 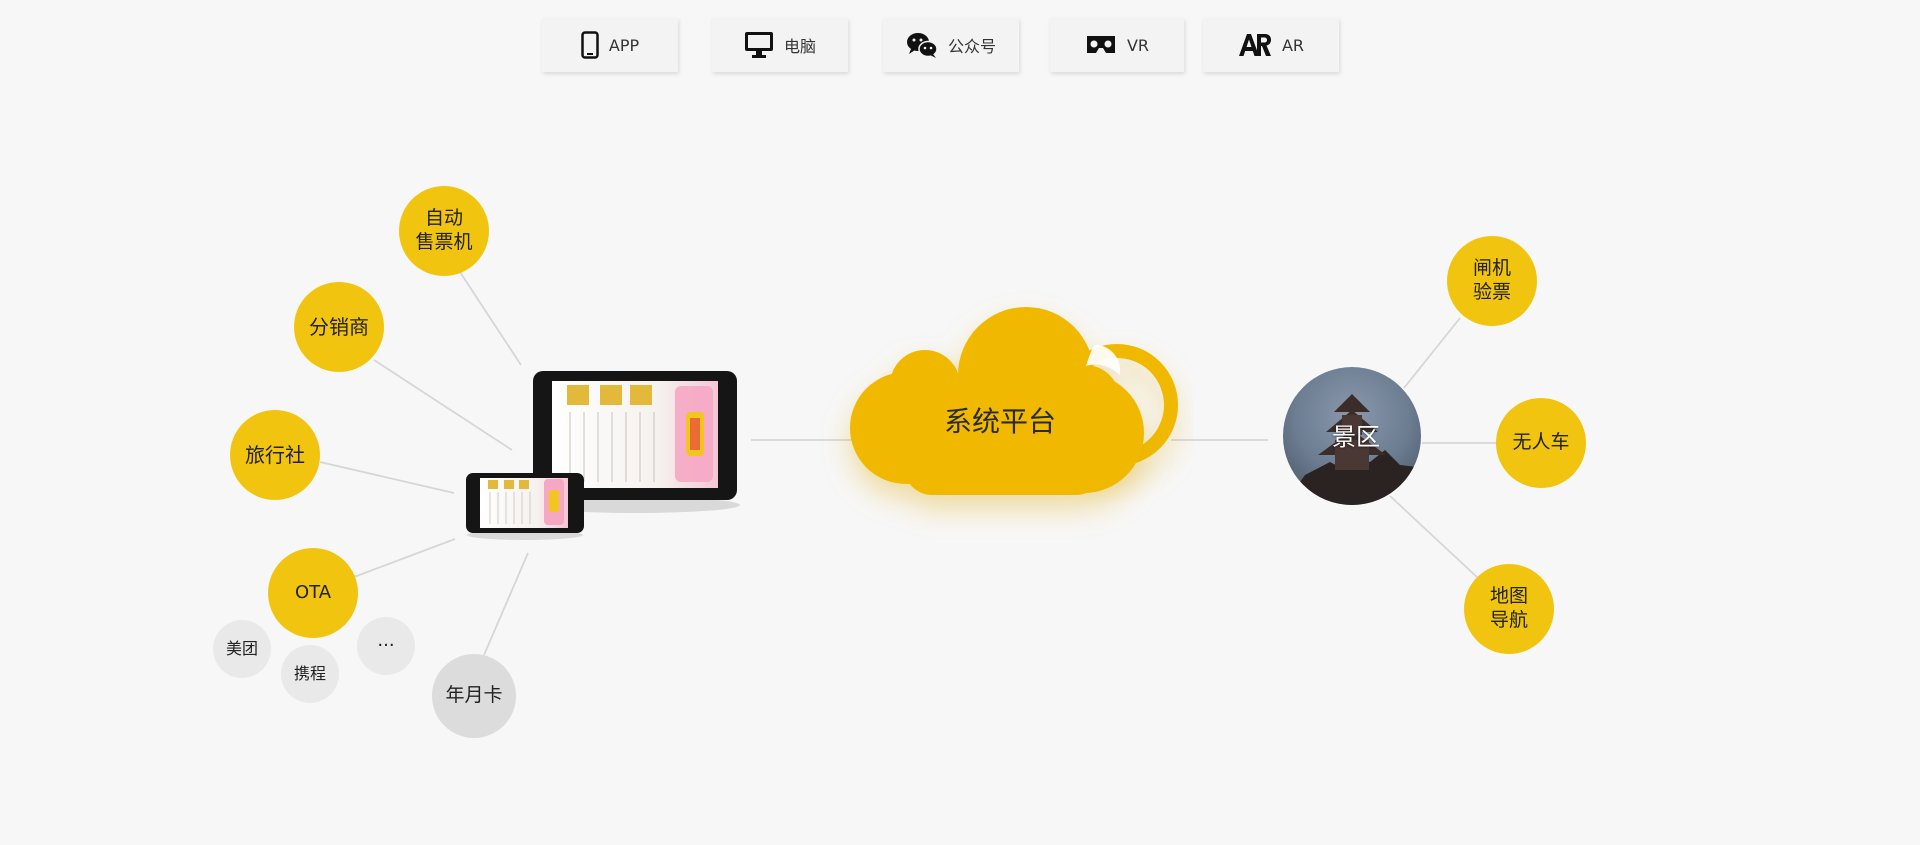 I want to click on center-platform-label: 系统平台, so click(x=999, y=421).